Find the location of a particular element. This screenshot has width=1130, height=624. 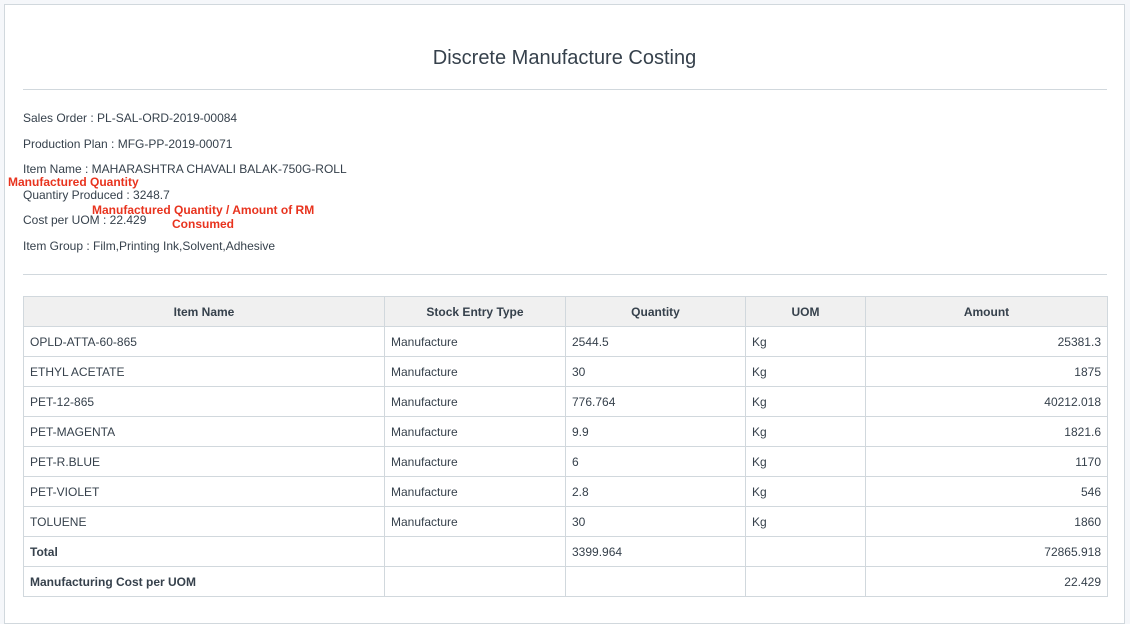

cell-amount: 1875 is located at coordinates (986, 371).